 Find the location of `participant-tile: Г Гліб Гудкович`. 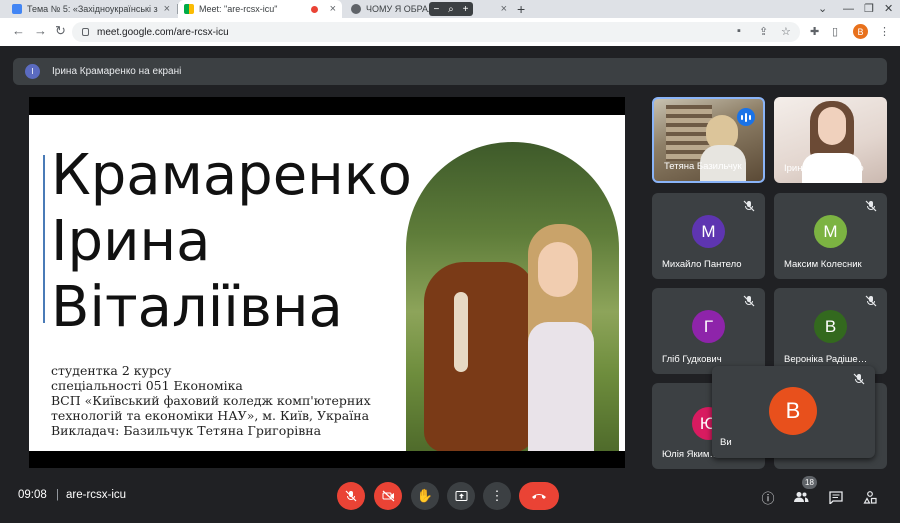

participant-tile: Г Гліб Гудкович is located at coordinates (708, 331).